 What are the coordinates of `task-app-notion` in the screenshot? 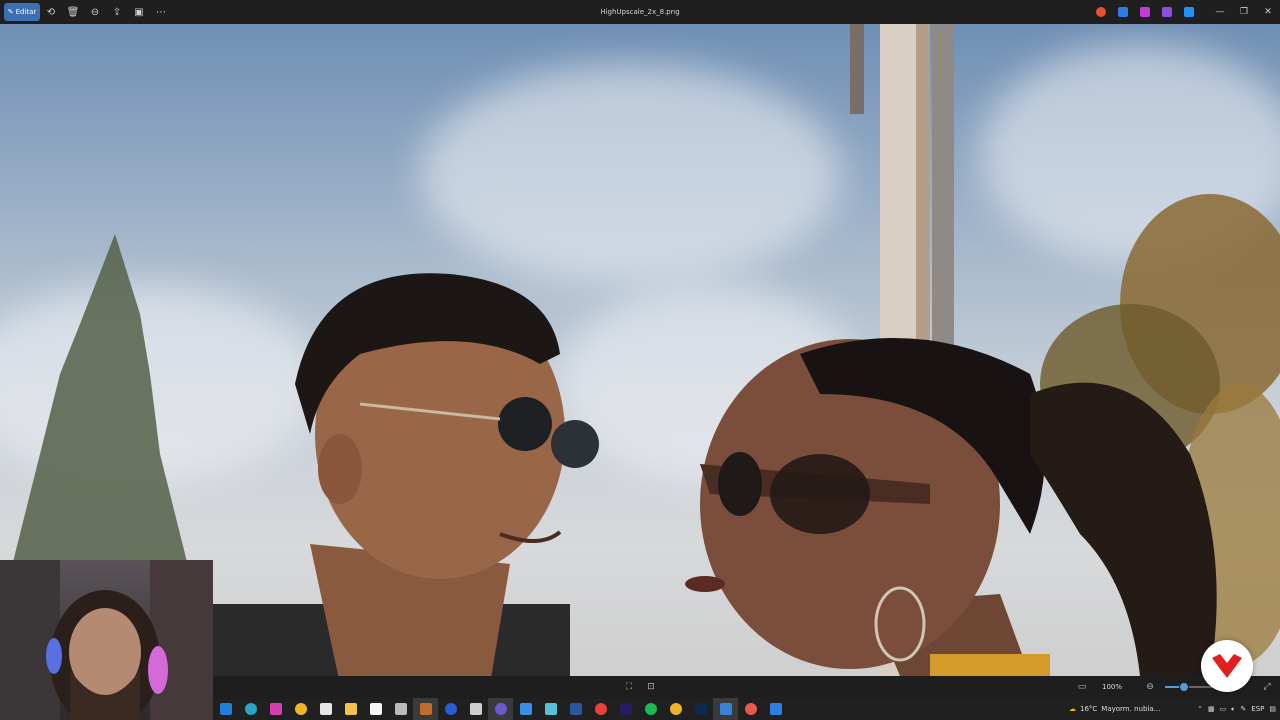 It's located at (375, 709).